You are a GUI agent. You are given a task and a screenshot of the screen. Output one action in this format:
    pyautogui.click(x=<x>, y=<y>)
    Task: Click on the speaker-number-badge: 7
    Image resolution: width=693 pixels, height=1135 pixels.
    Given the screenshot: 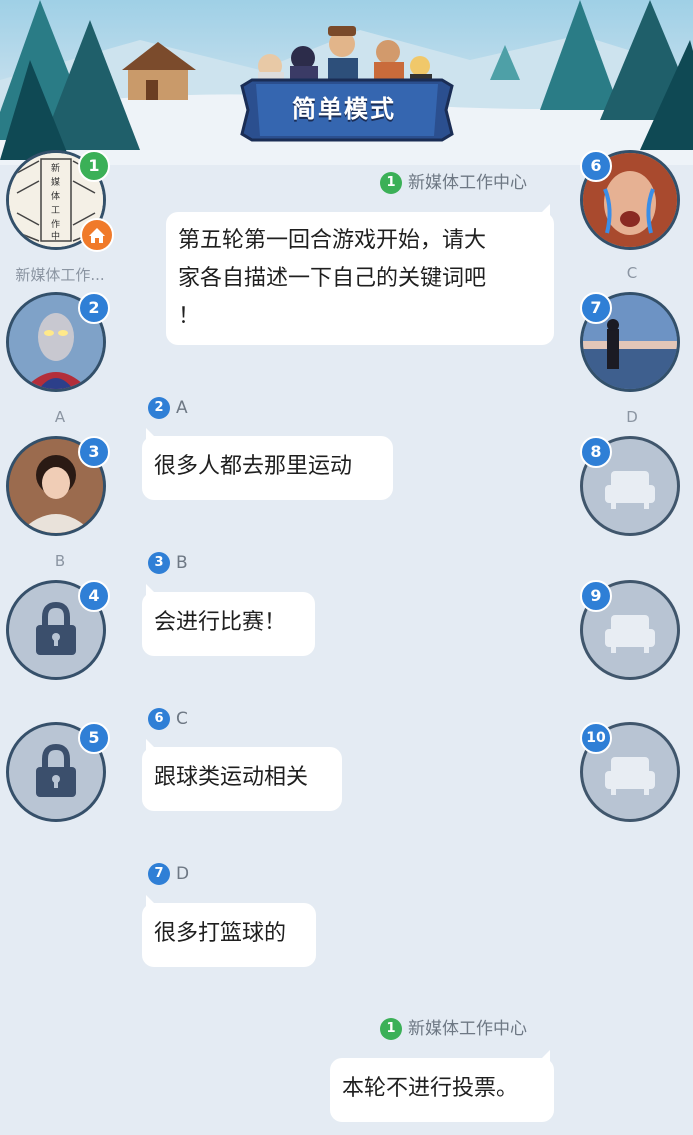 What is the action you would take?
    pyautogui.click(x=159, y=874)
    